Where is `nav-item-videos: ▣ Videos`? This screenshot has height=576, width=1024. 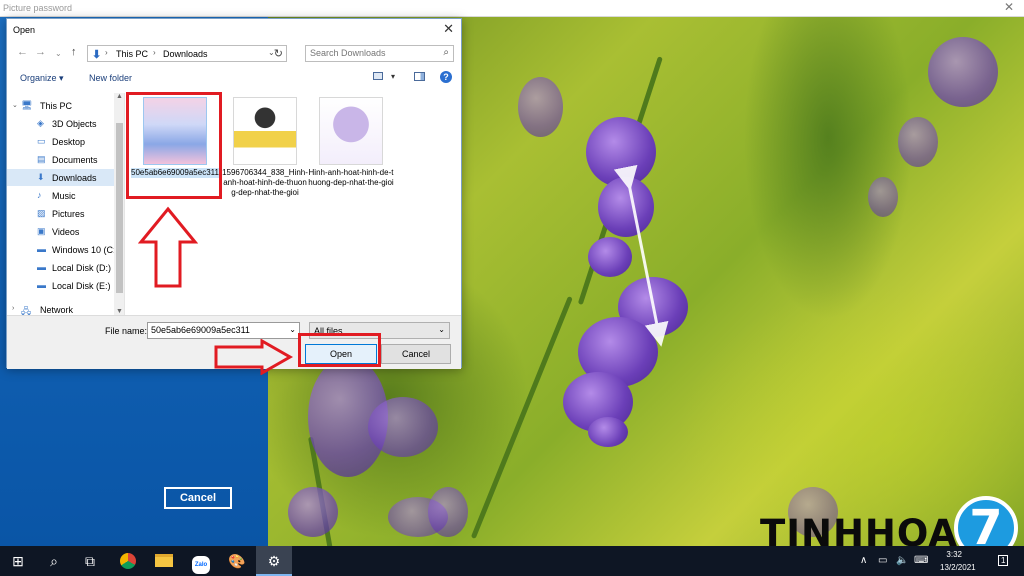 nav-item-videos: ▣ Videos is located at coordinates (61, 231).